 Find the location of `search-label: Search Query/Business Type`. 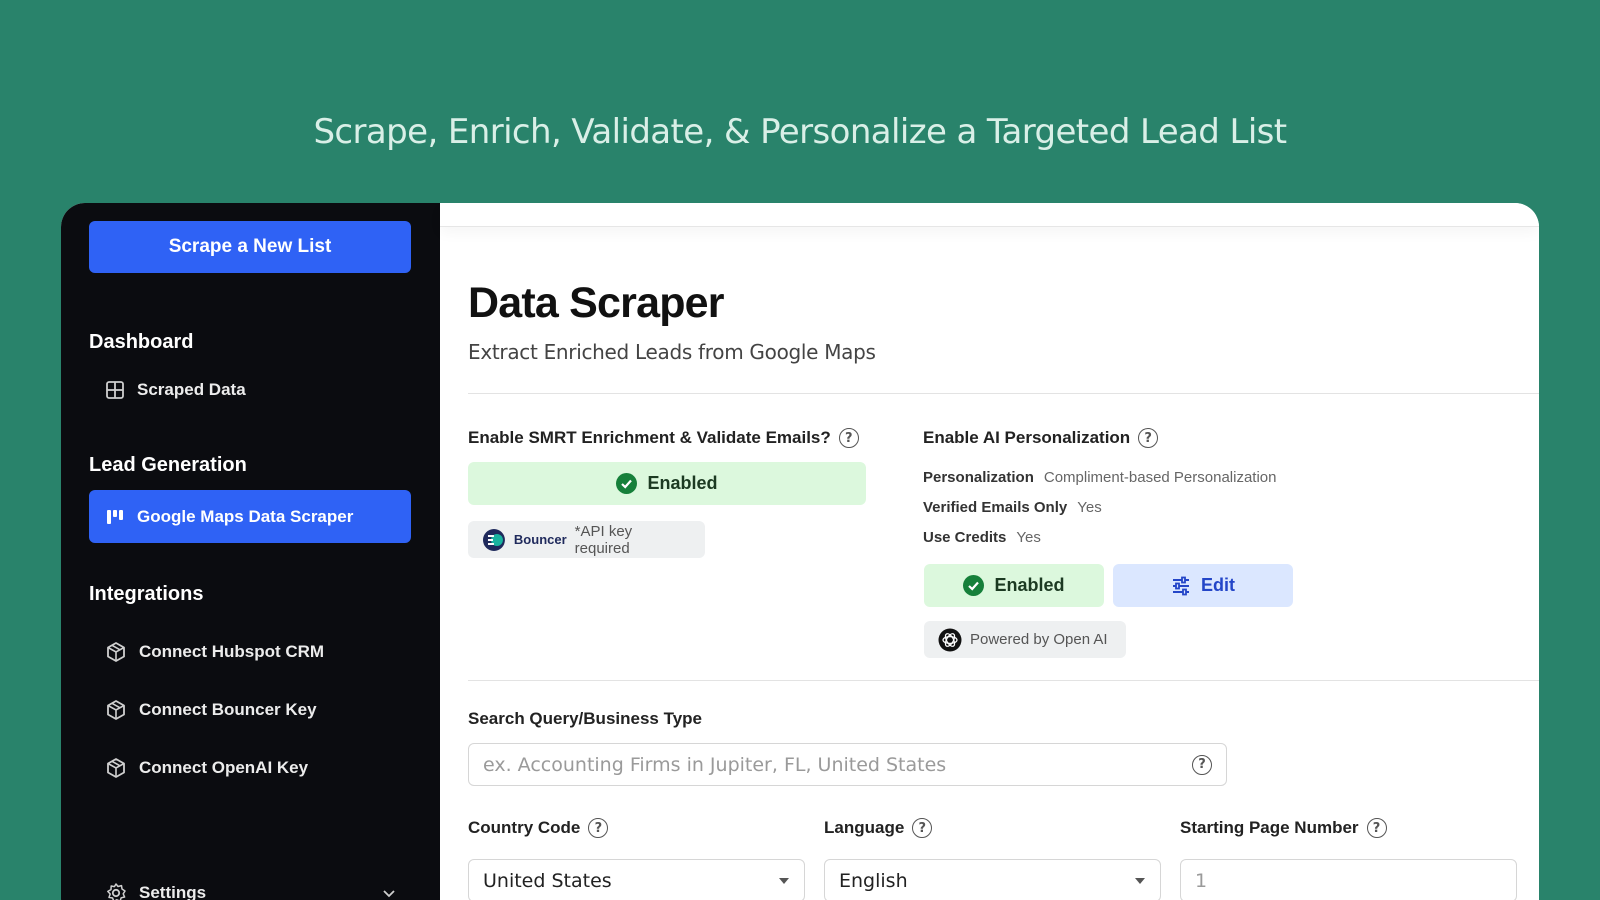

search-label: Search Query/Business Type is located at coordinates (585, 718).